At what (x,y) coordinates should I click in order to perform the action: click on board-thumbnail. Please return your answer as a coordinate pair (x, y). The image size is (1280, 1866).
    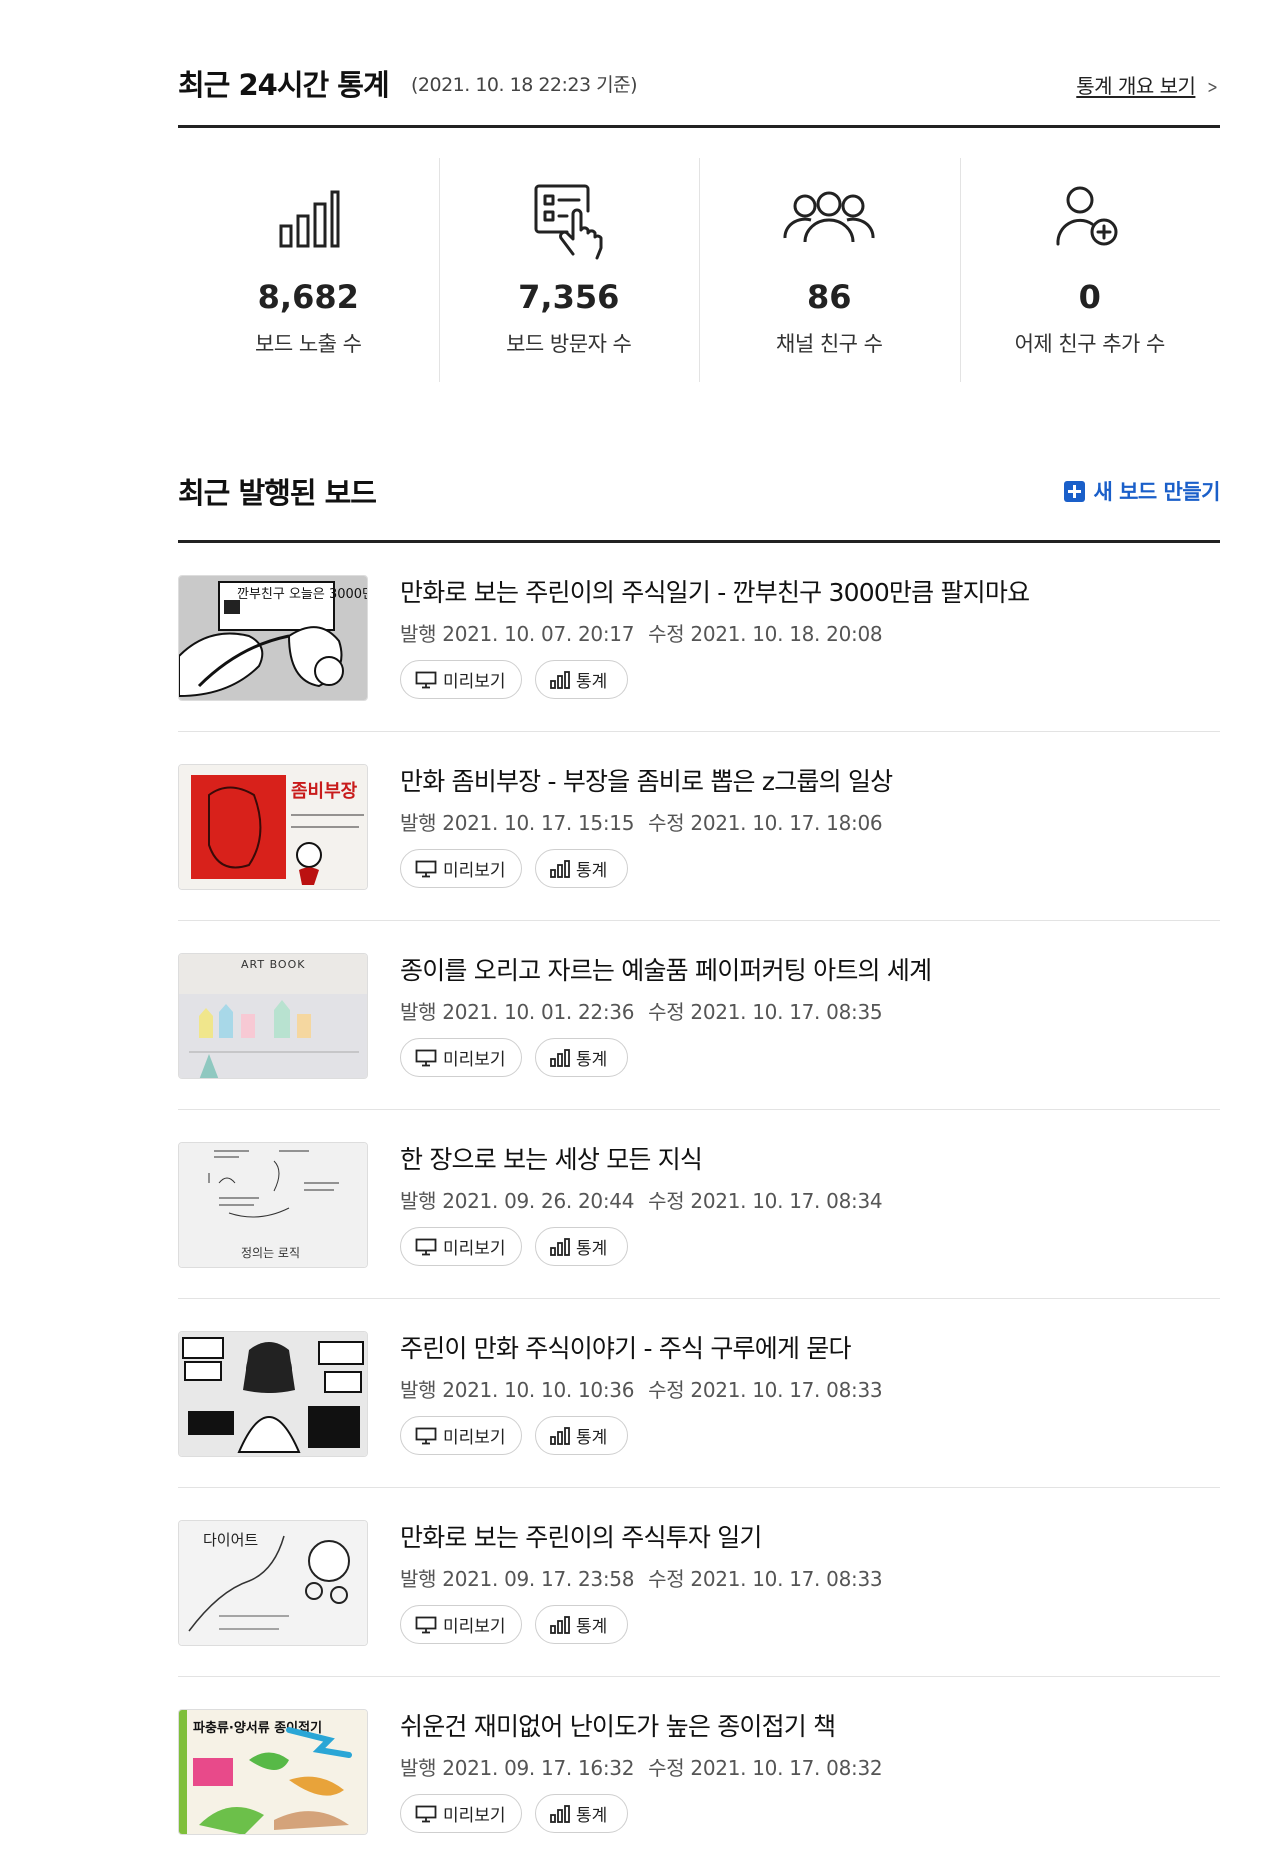
    Looking at the image, I should click on (273, 1394).